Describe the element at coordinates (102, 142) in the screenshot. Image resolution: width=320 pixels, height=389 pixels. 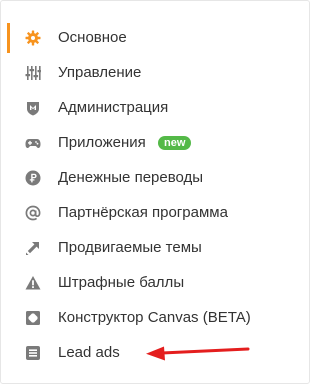
I see `menu-item-label: Приложения` at that location.